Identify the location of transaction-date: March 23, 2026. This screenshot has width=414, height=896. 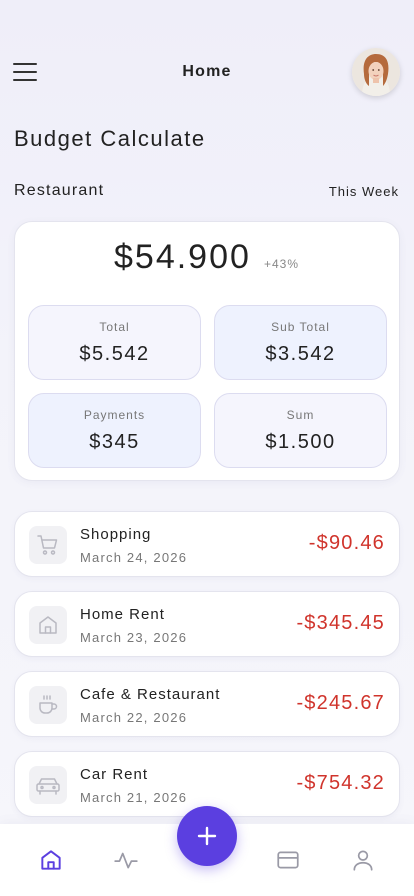
(134, 637).